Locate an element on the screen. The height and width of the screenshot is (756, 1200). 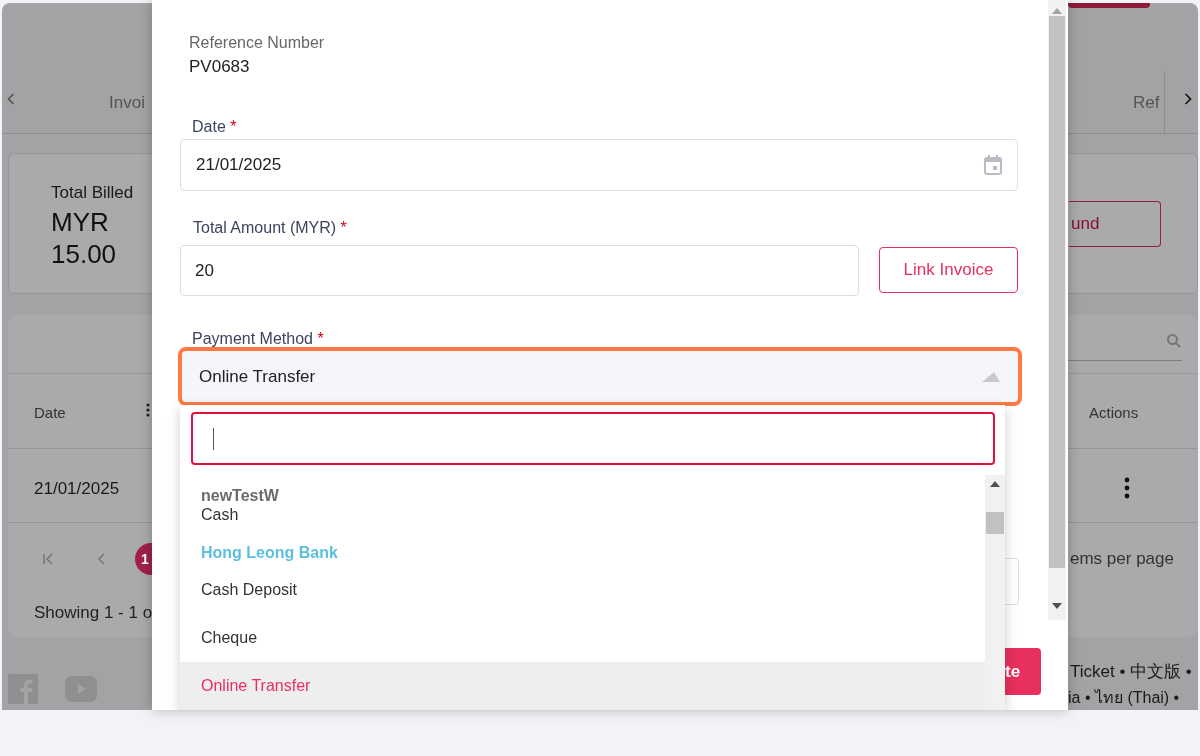
calendar-icon is located at coordinates (993, 165).